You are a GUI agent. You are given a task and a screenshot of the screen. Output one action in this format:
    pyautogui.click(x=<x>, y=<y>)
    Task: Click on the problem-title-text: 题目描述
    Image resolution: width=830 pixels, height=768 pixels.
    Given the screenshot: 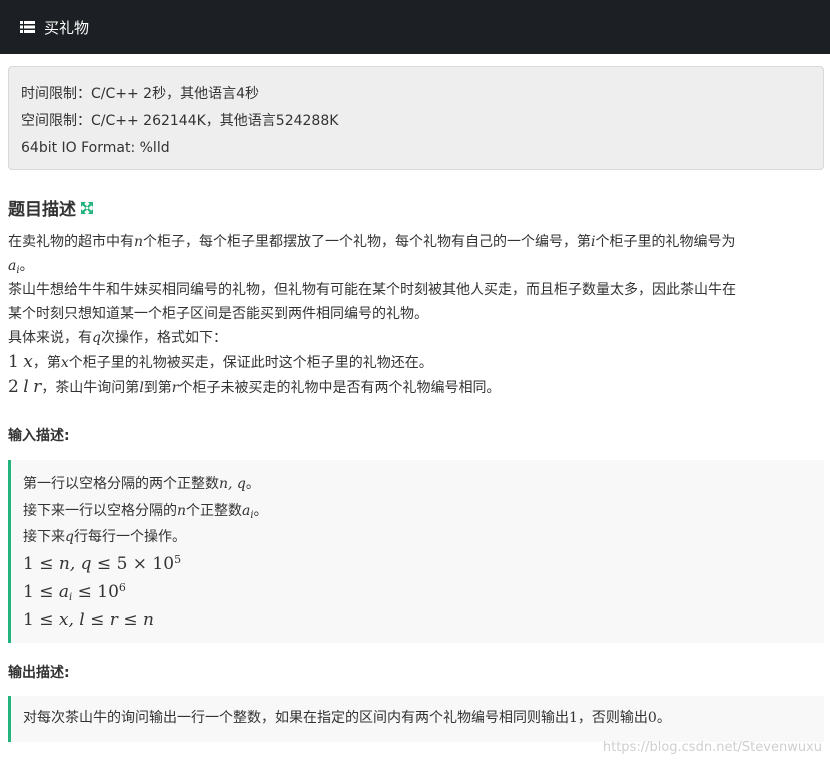 What is the action you would take?
    pyautogui.click(x=42, y=210)
    